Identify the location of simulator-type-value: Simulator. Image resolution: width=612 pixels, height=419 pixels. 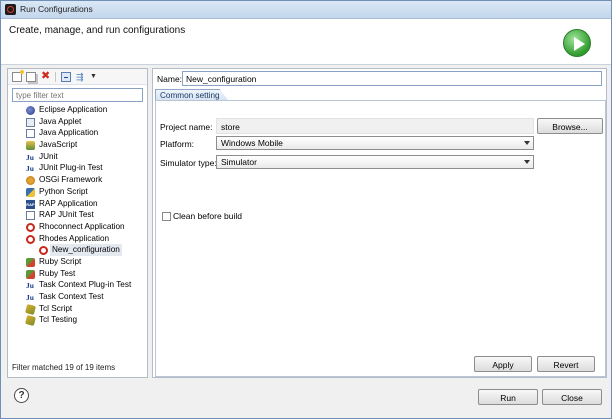
(239, 162).